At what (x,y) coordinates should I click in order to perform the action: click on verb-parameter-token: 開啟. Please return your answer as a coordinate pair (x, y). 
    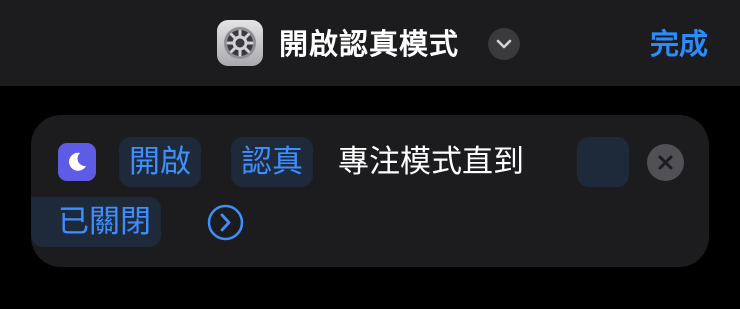
    Looking at the image, I should click on (160, 162).